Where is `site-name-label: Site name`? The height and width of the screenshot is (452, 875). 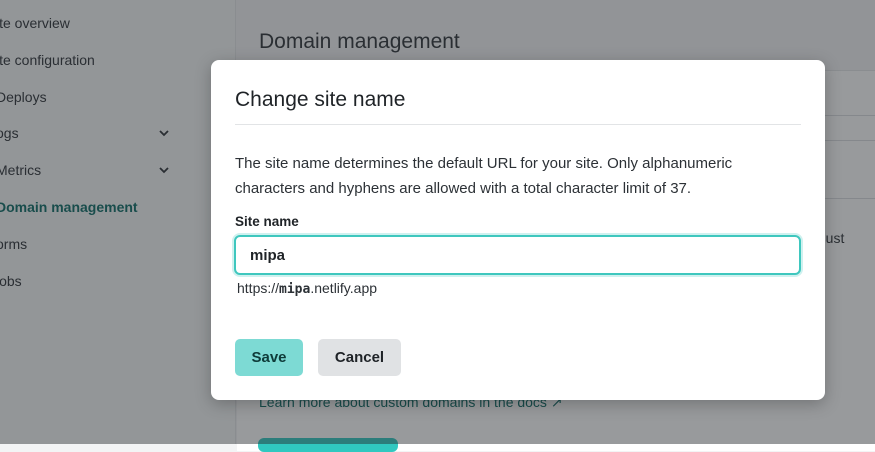 site-name-label: Site name is located at coordinates (267, 221).